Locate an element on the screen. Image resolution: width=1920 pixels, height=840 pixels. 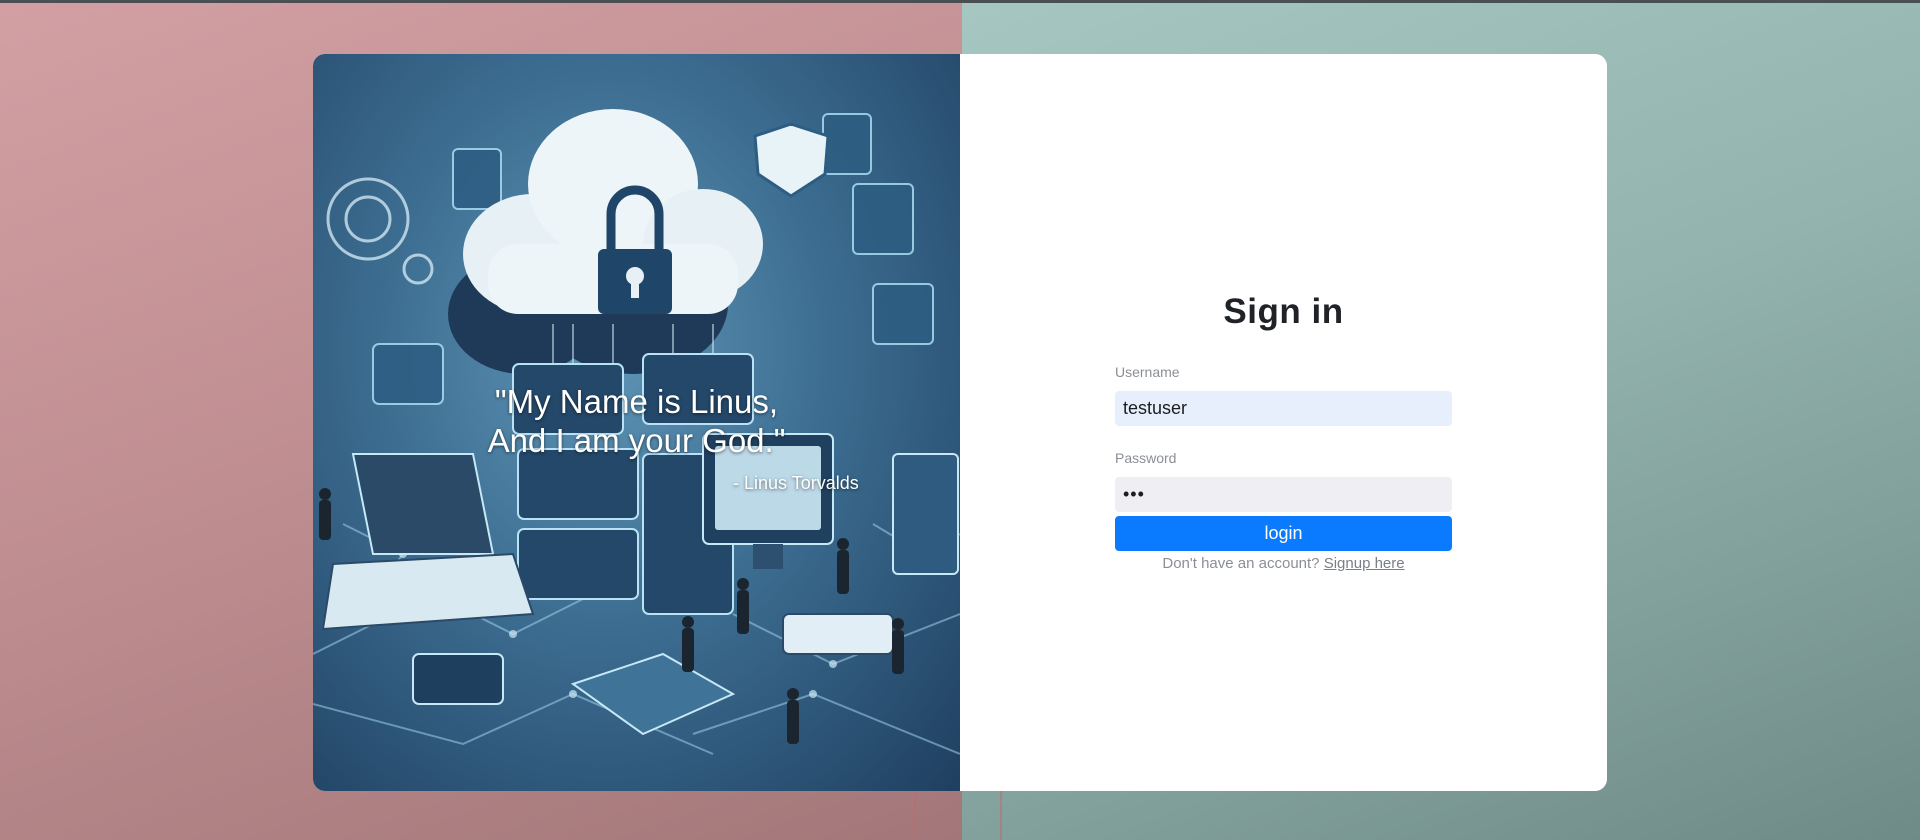
password-input is located at coordinates (1283, 494).